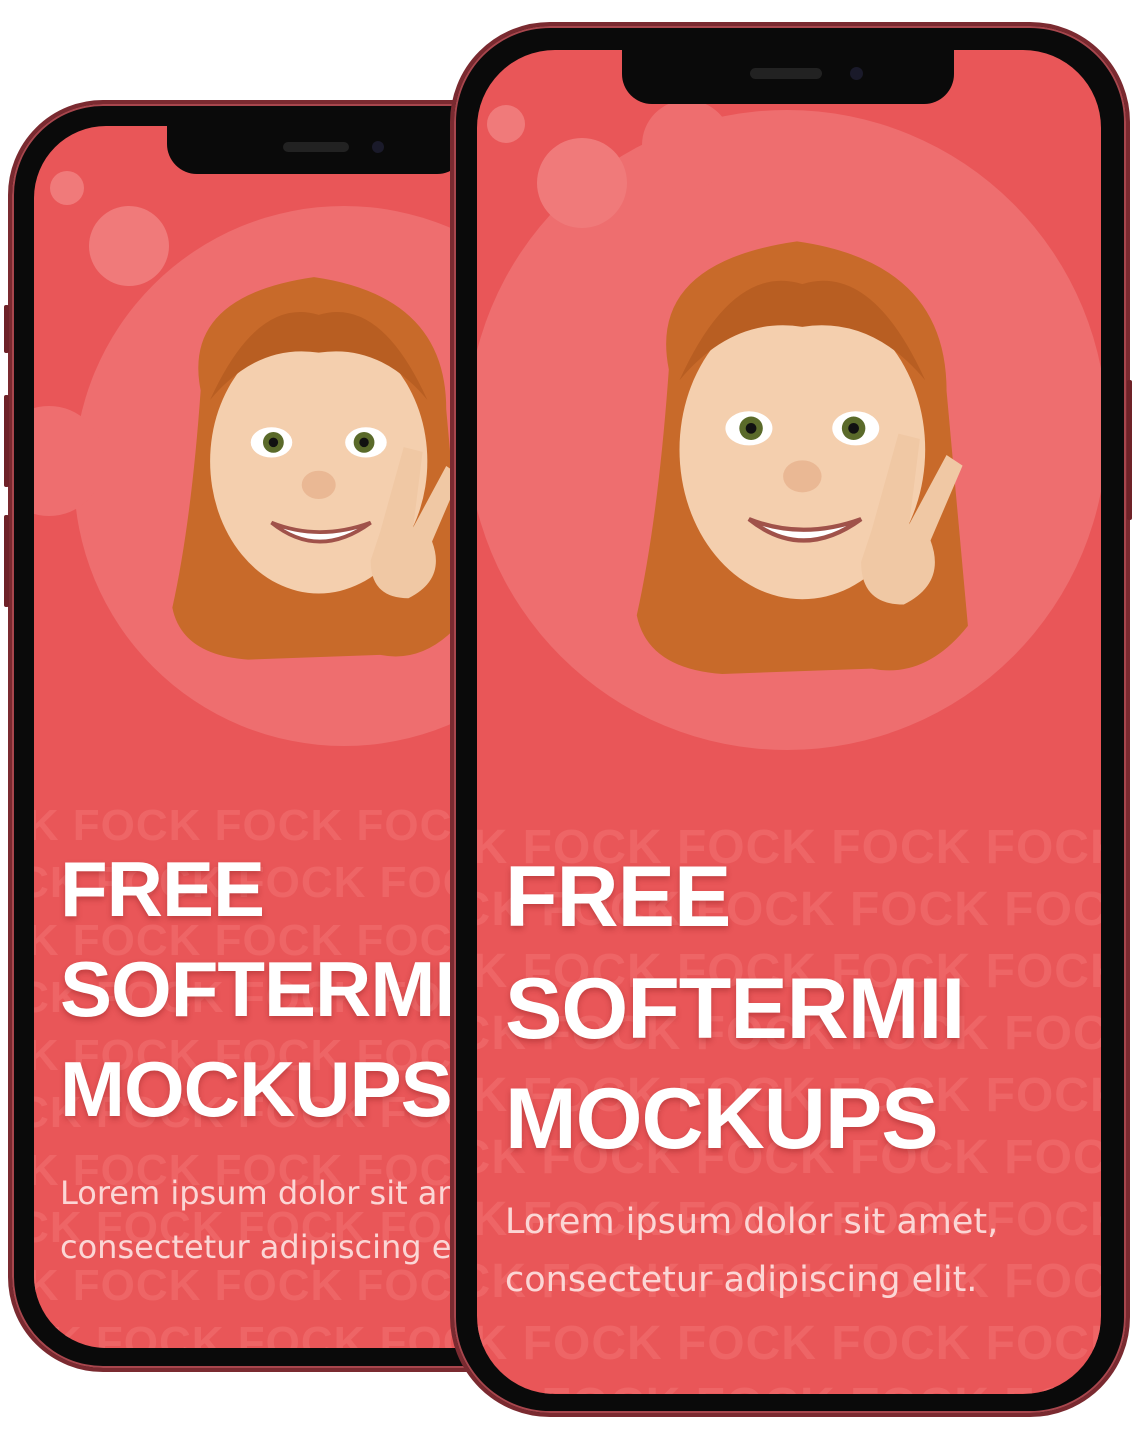 This screenshot has width=1134, height=1440. I want to click on volume-up-button, so click(6, 441).